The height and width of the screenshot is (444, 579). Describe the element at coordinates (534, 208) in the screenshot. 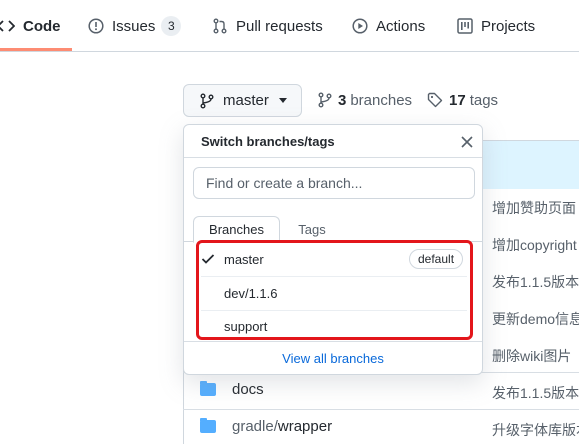

I see `commit-message: 增加赞助页面` at that location.